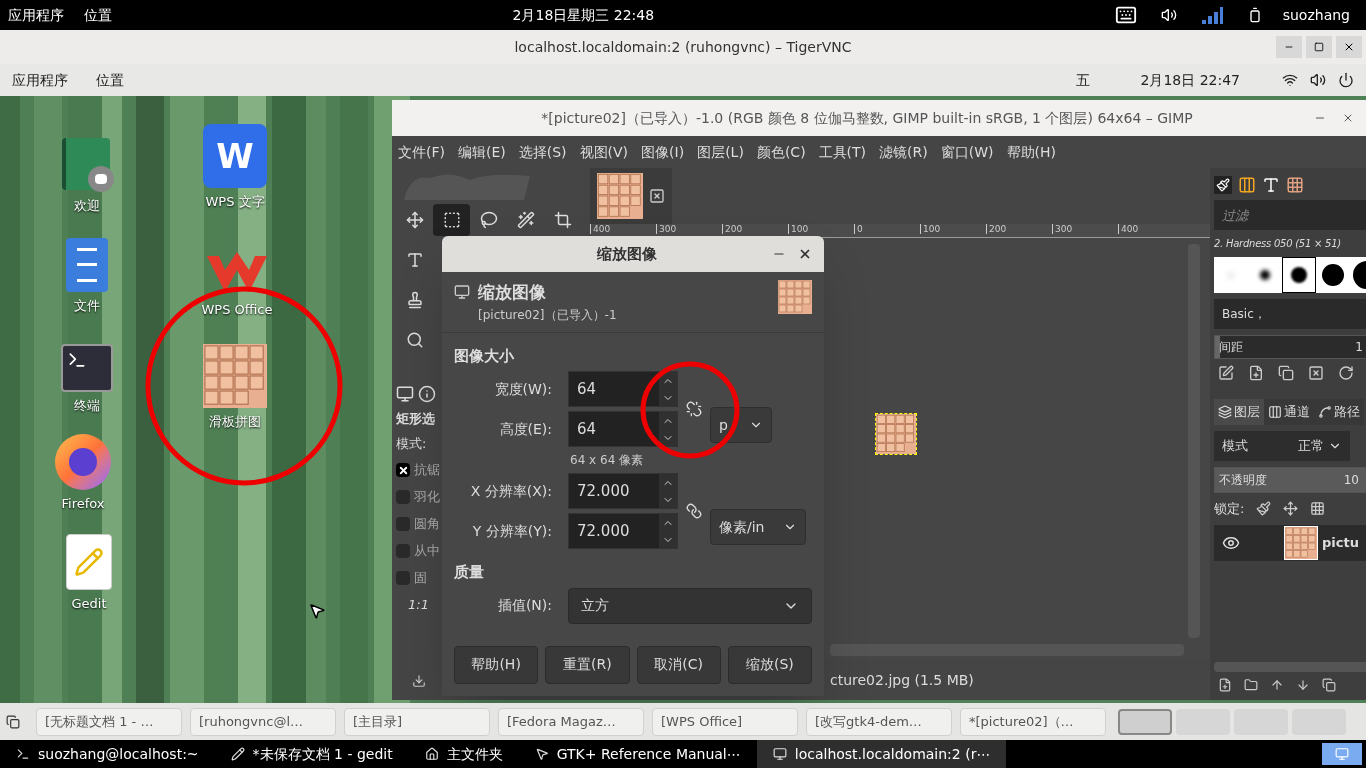 The width and height of the screenshot is (1366, 768). What do you see at coordinates (637, 754) in the screenshot?
I see `bottom-task: GTK+ Reference Manual⋯` at bounding box center [637, 754].